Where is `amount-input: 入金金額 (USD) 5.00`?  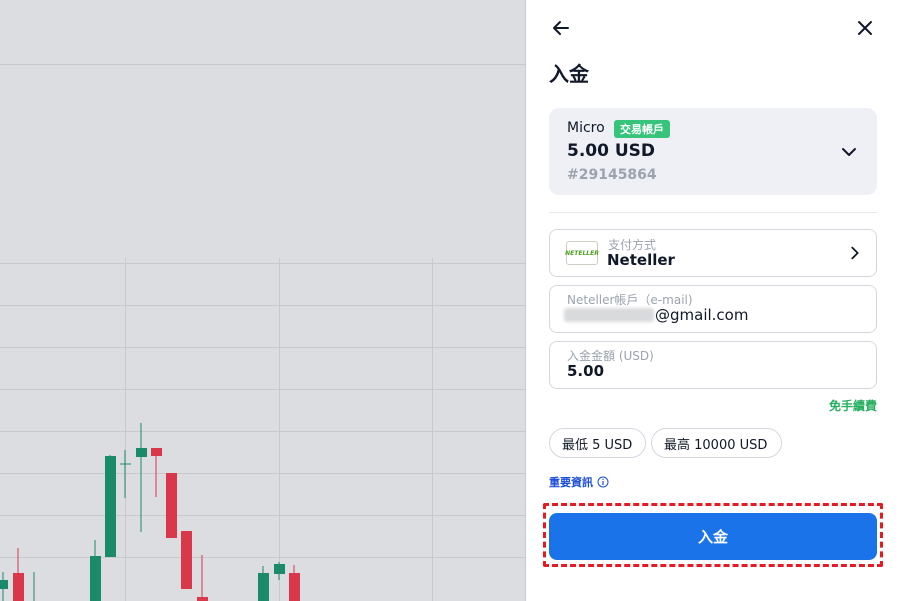 amount-input: 入金金額 (USD) 5.00 is located at coordinates (713, 365).